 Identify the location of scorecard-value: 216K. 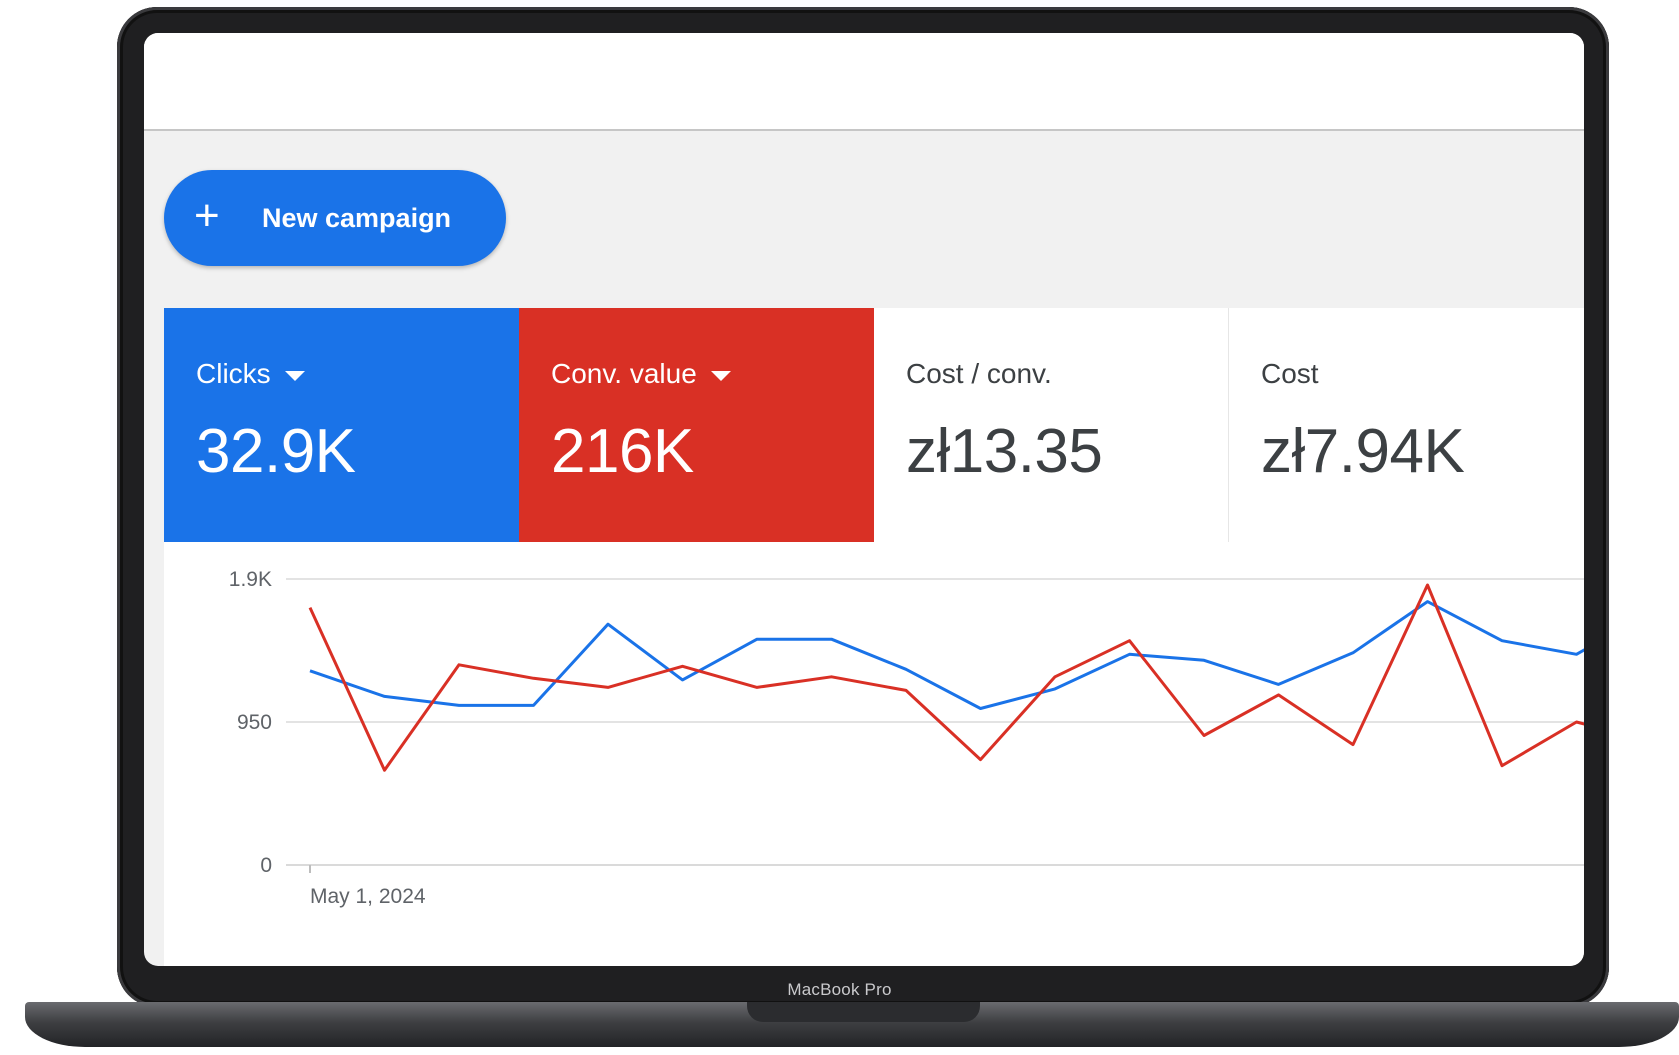
(622, 451).